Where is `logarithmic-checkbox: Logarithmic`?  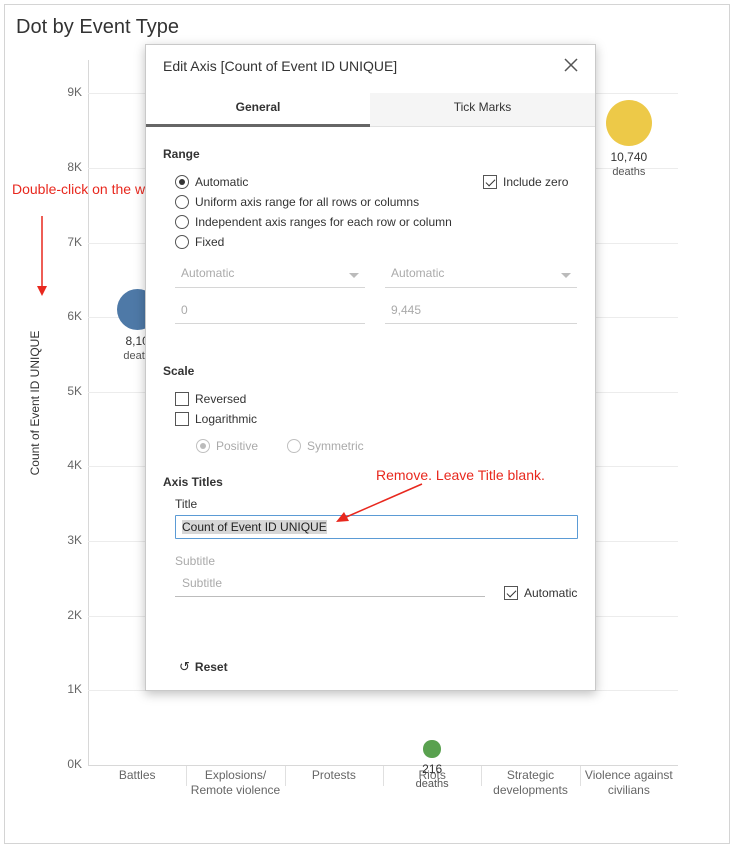
logarithmic-checkbox: Logarithmic is located at coordinates (216, 419).